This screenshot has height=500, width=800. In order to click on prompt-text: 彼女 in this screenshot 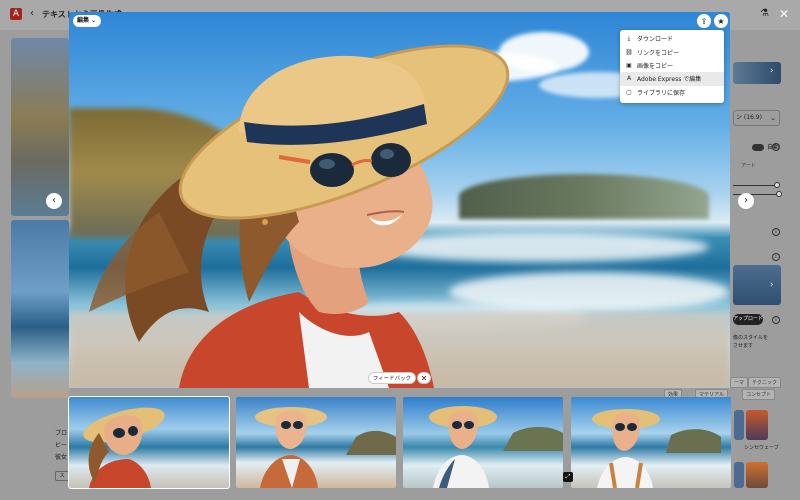, I will do `click(61, 457)`.